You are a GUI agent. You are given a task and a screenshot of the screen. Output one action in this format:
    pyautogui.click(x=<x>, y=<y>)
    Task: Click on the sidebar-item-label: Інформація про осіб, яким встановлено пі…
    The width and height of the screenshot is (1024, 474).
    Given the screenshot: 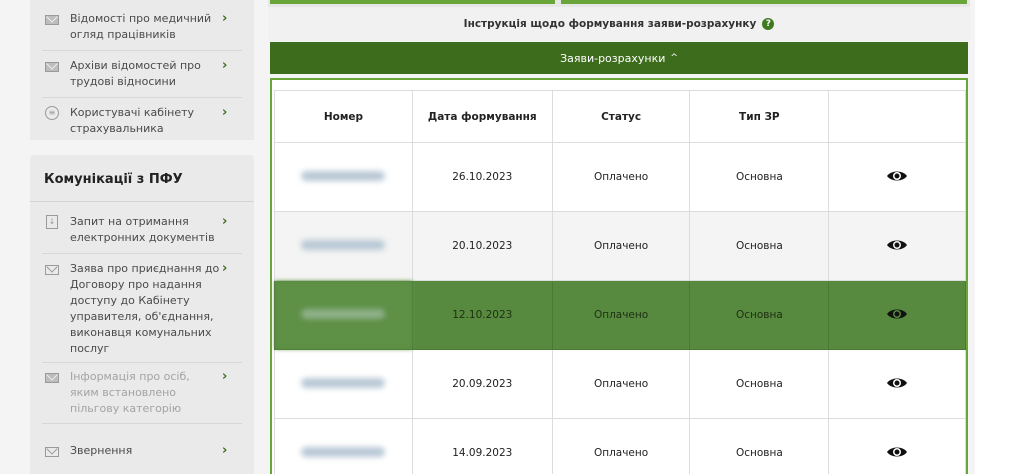 What is the action you would take?
    pyautogui.click(x=130, y=392)
    